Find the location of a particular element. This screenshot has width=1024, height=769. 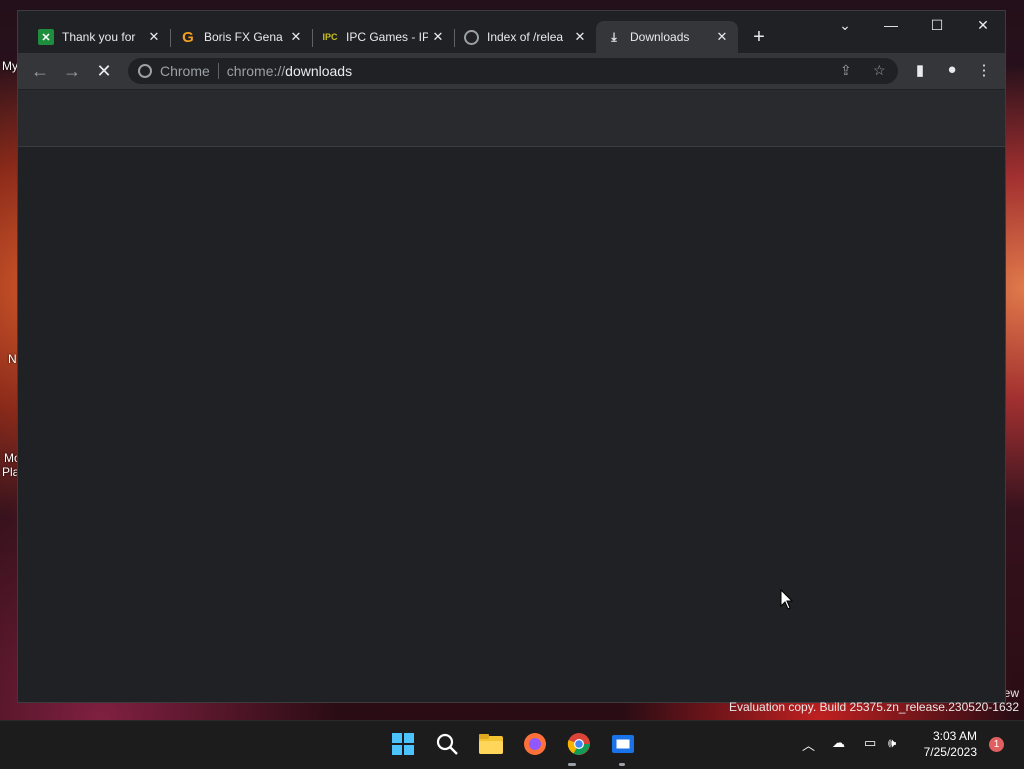

volume-icon: 🕪 is located at coordinates (892, 743).